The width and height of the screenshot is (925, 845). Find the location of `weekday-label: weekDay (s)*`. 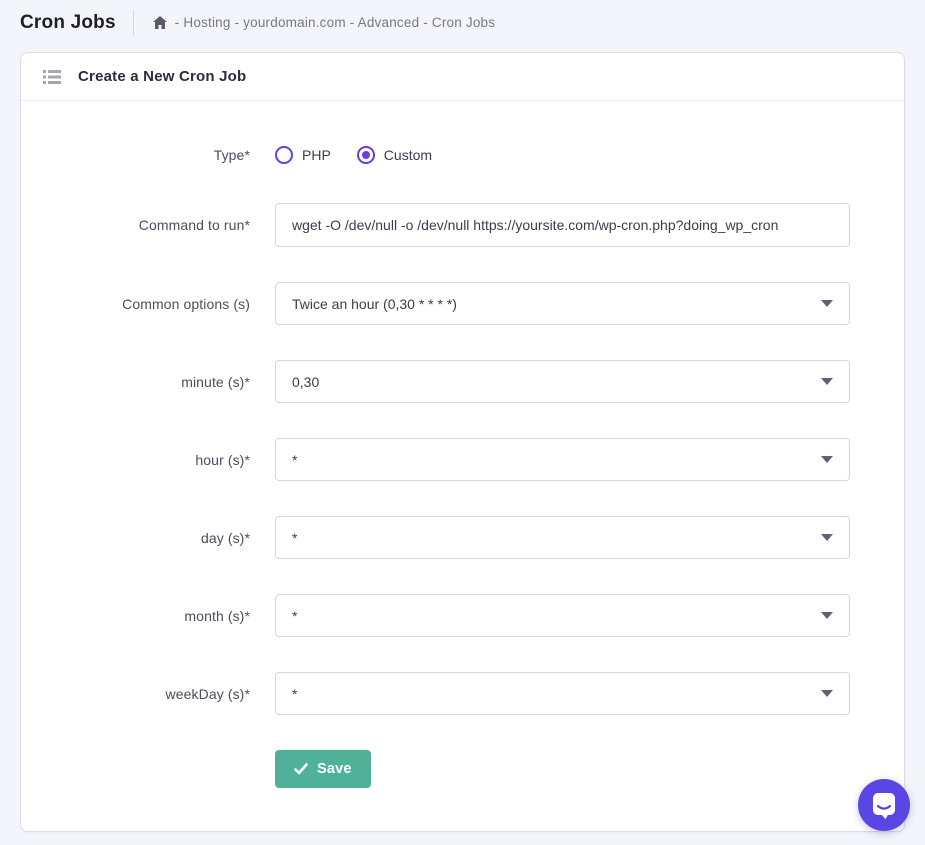

weekday-label: weekDay (s)* is located at coordinates (207, 693).